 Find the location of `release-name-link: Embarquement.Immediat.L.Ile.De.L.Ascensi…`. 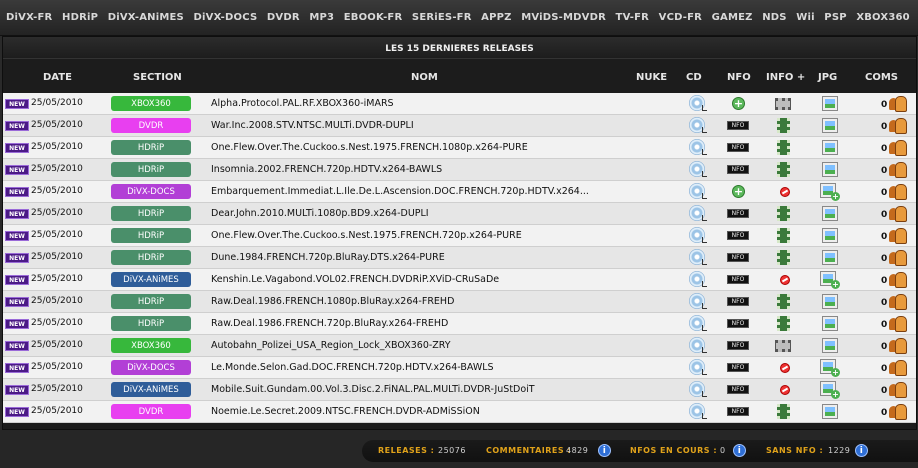

release-name-link: Embarquement.Immediat.L.Ile.De.L.Ascensi… is located at coordinates (400, 191).